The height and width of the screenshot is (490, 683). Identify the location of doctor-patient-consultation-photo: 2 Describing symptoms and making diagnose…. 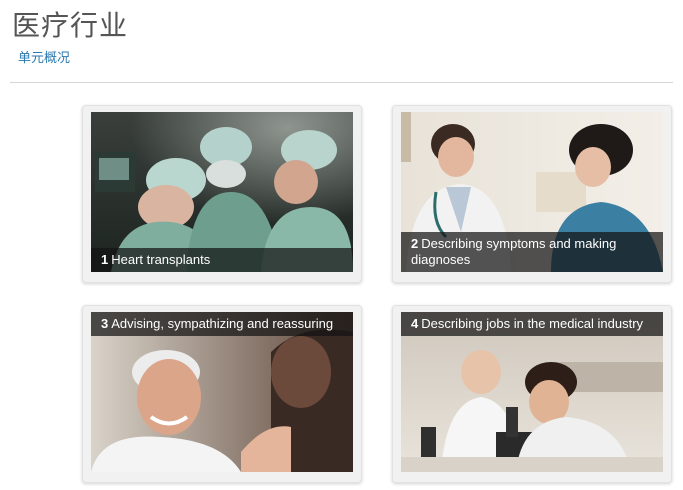
(532, 192).